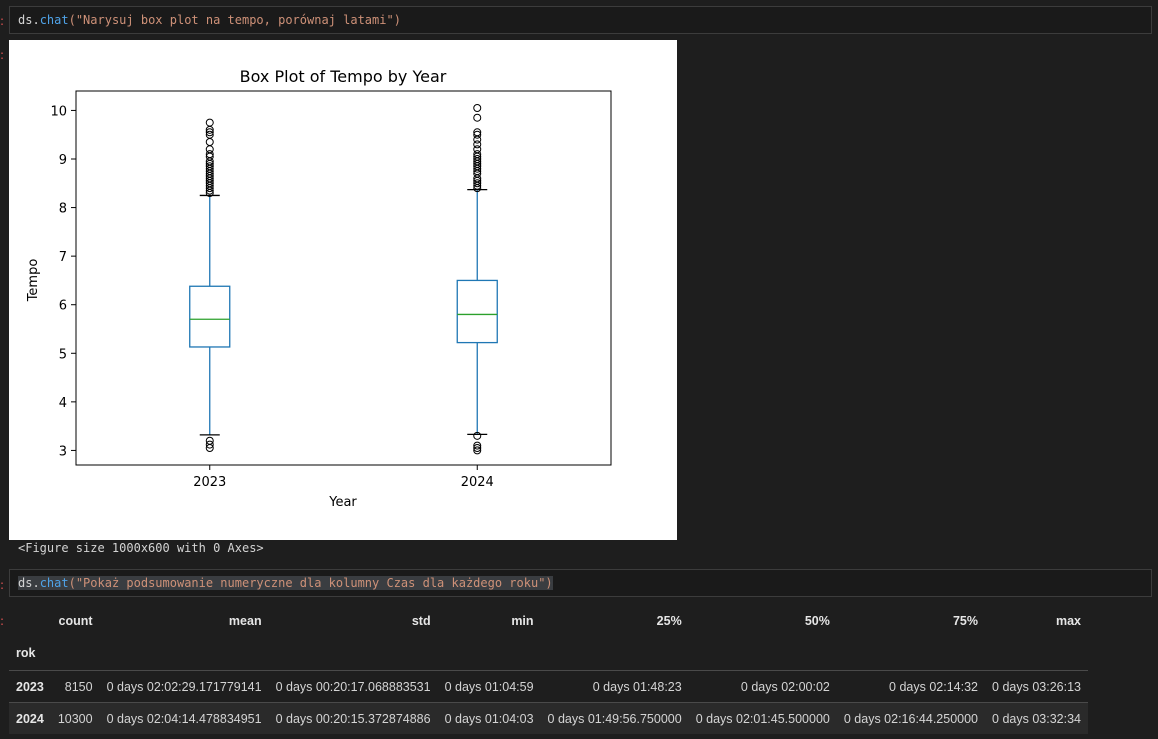 The width and height of the screenshot is (1158, 739). Describe the element at coordinates (614, 718) in the screenshot. I see `table-cell: 0 days 01:49:56.750000` at that location.